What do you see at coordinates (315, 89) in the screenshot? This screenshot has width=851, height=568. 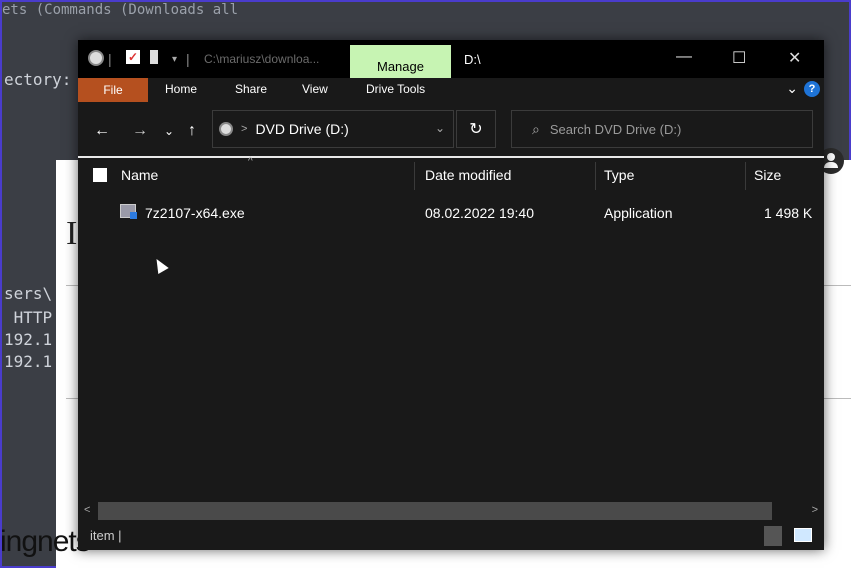 I see `tab-view: View` at bounding box center [315, 89].